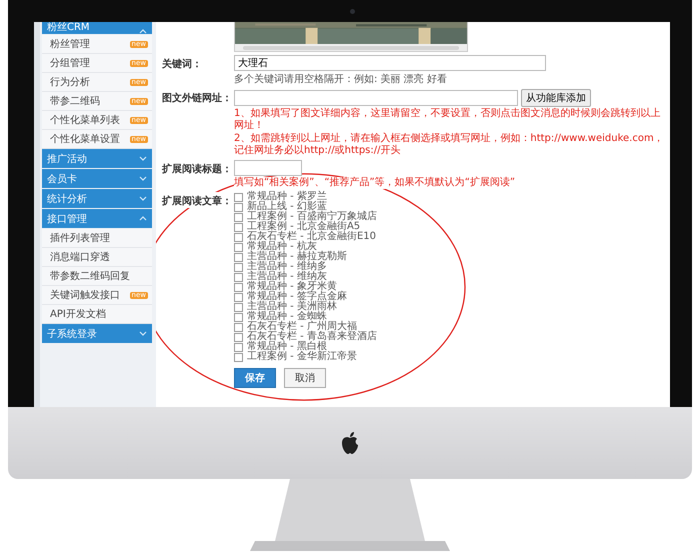 The width and height of the screenshot is (700, 558). I want to click on sidebar-item-label: 关键词触发接口, so click(85, 295).